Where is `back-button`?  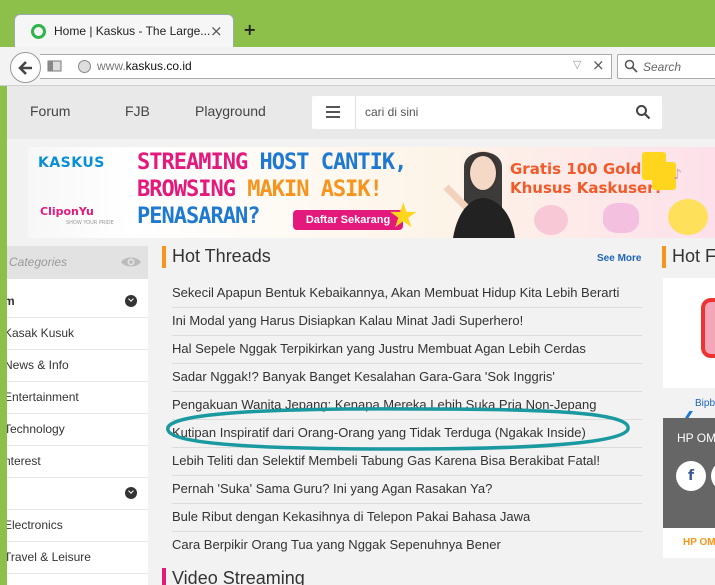
back-button is located at coordinates (25, 67).